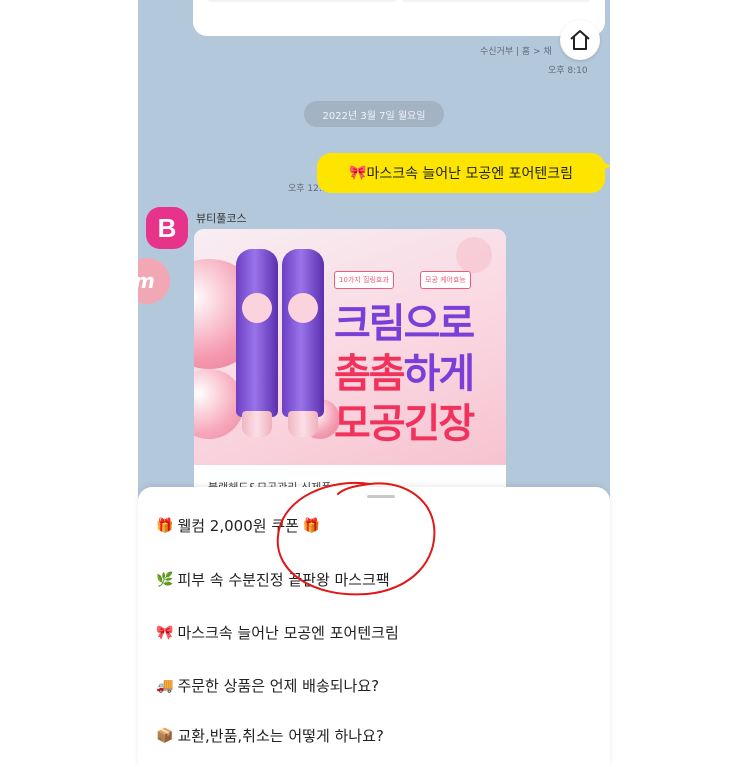 This screenshot has width=743, height=767. What do you see at coordinates (356, 538) in the screenshot?
I see `red-annotation-circle` at bounding box center [356, 538].